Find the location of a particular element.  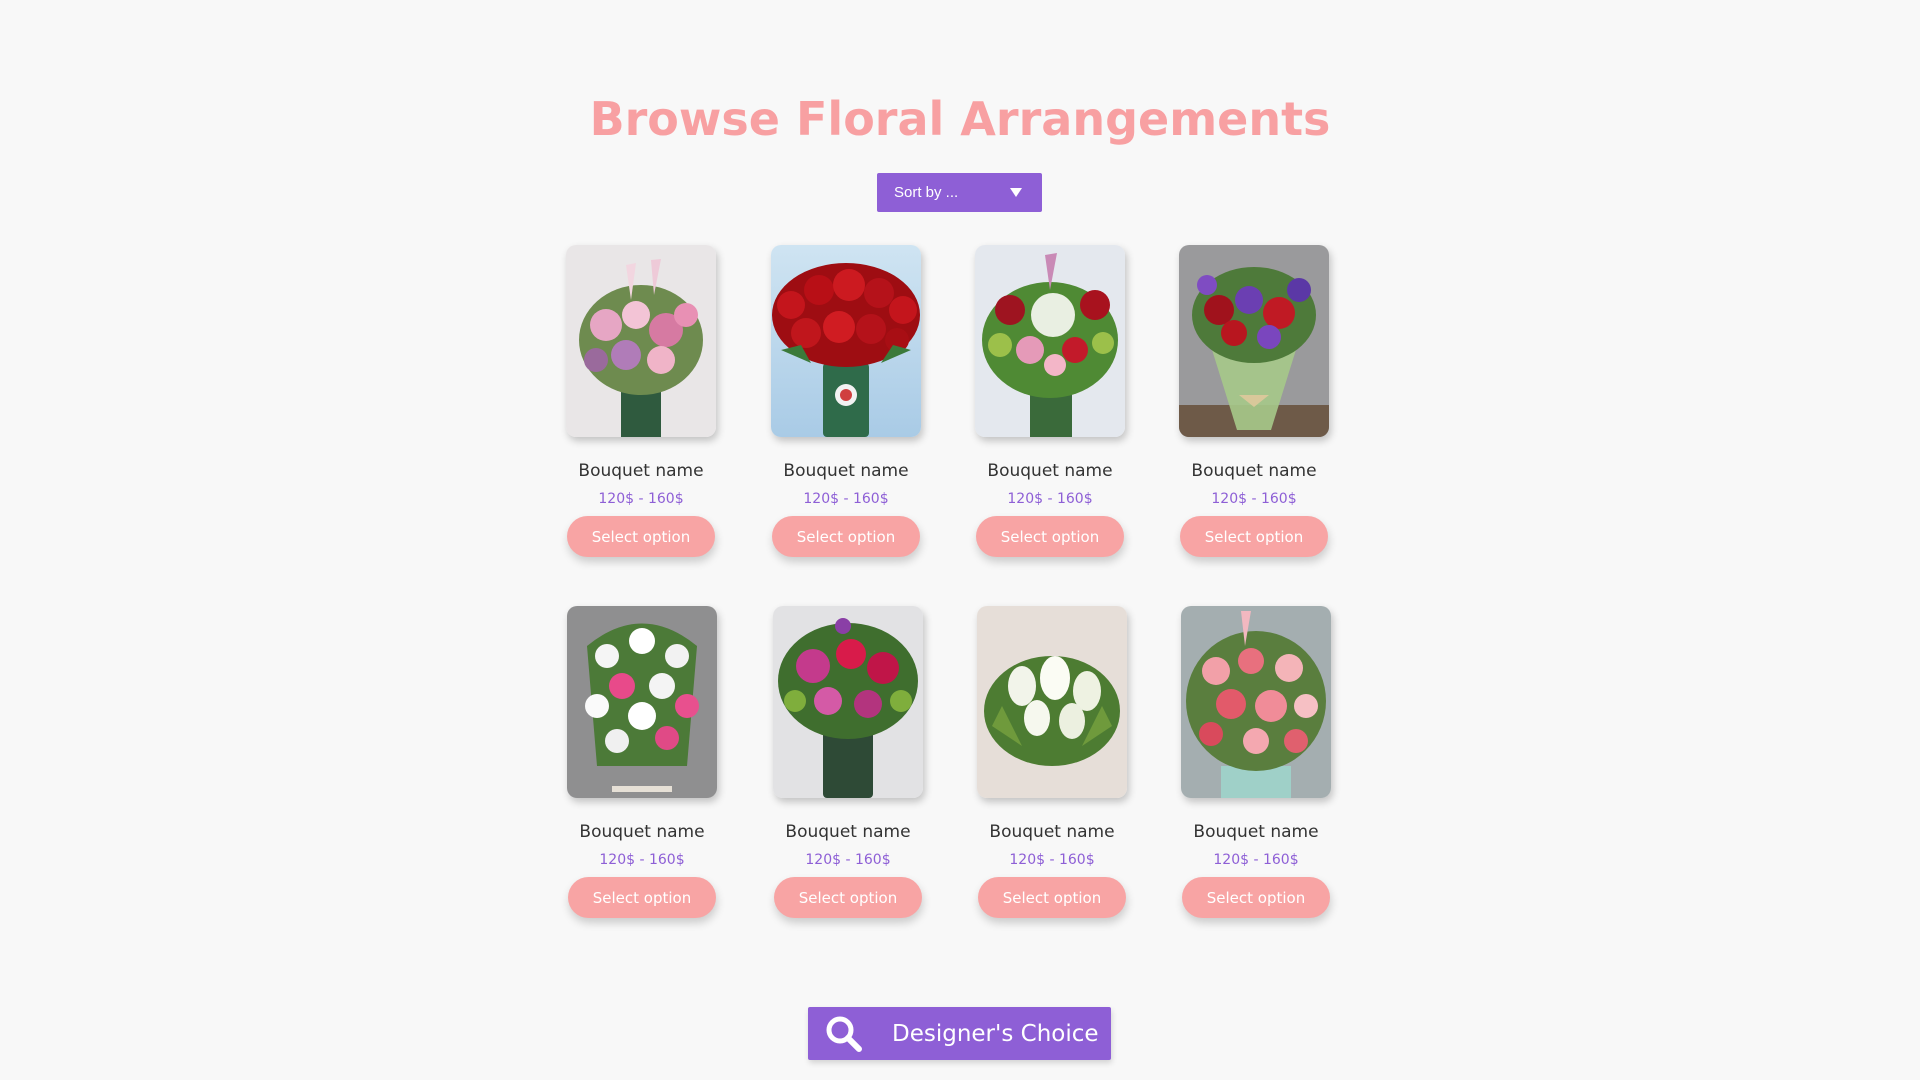

designers-choice-button: Designer's Choice is located at coordinates (959, 1033).